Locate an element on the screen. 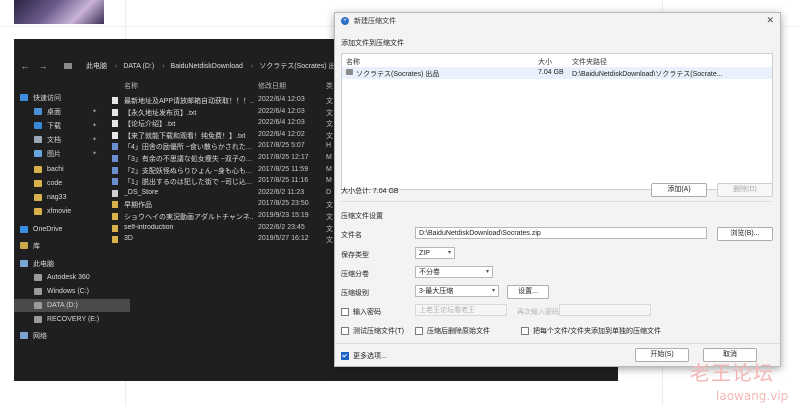  sidebar-item-label: 此电脑 is located at coordinates (43, 264).